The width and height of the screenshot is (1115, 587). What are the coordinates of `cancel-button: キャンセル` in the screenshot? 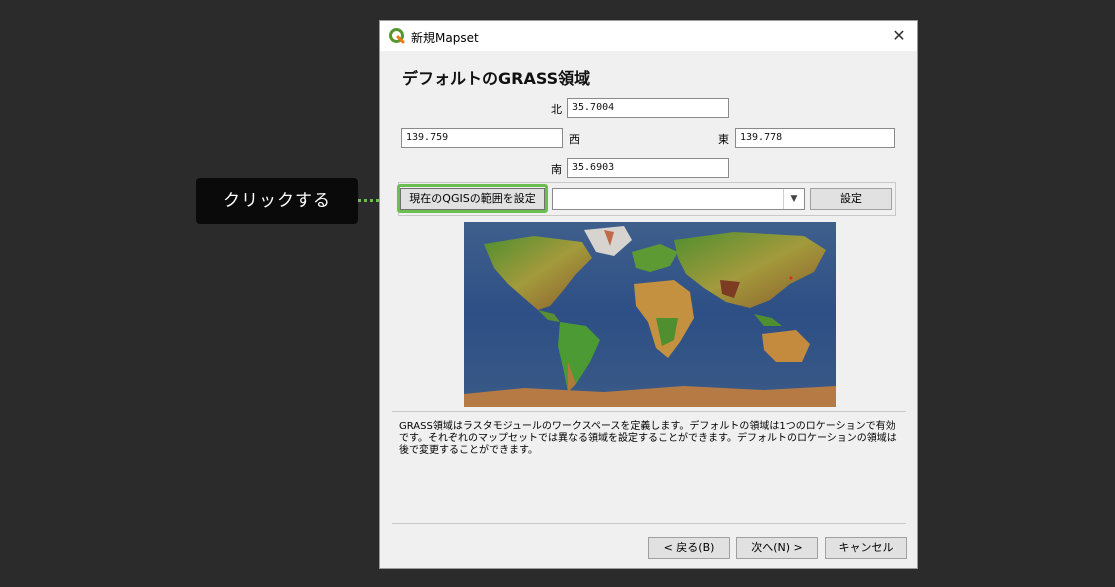 It's located at (866, 548).